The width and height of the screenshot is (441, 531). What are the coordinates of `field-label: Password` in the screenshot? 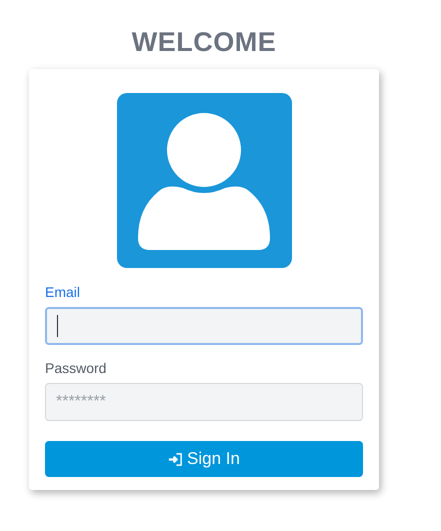 It's located at (75, 368).